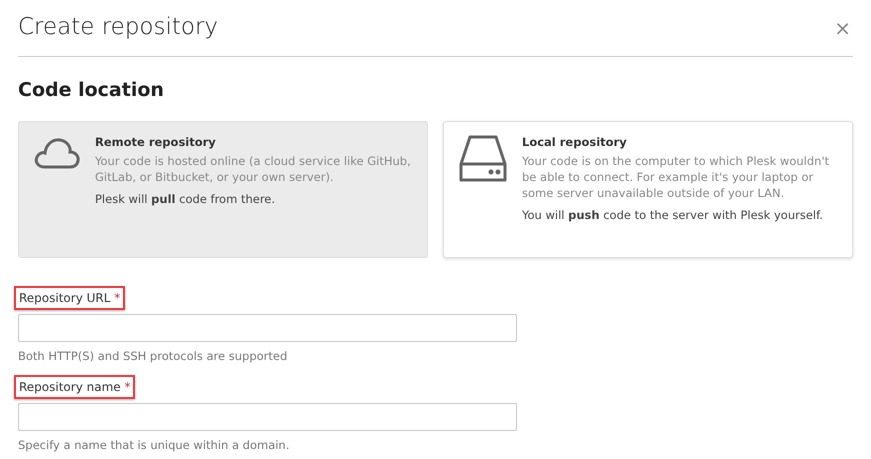  What do you see at coordinates (483, 159) in the screenshot?
I see `hard-drive-icon` at bounding box center [483, 159].